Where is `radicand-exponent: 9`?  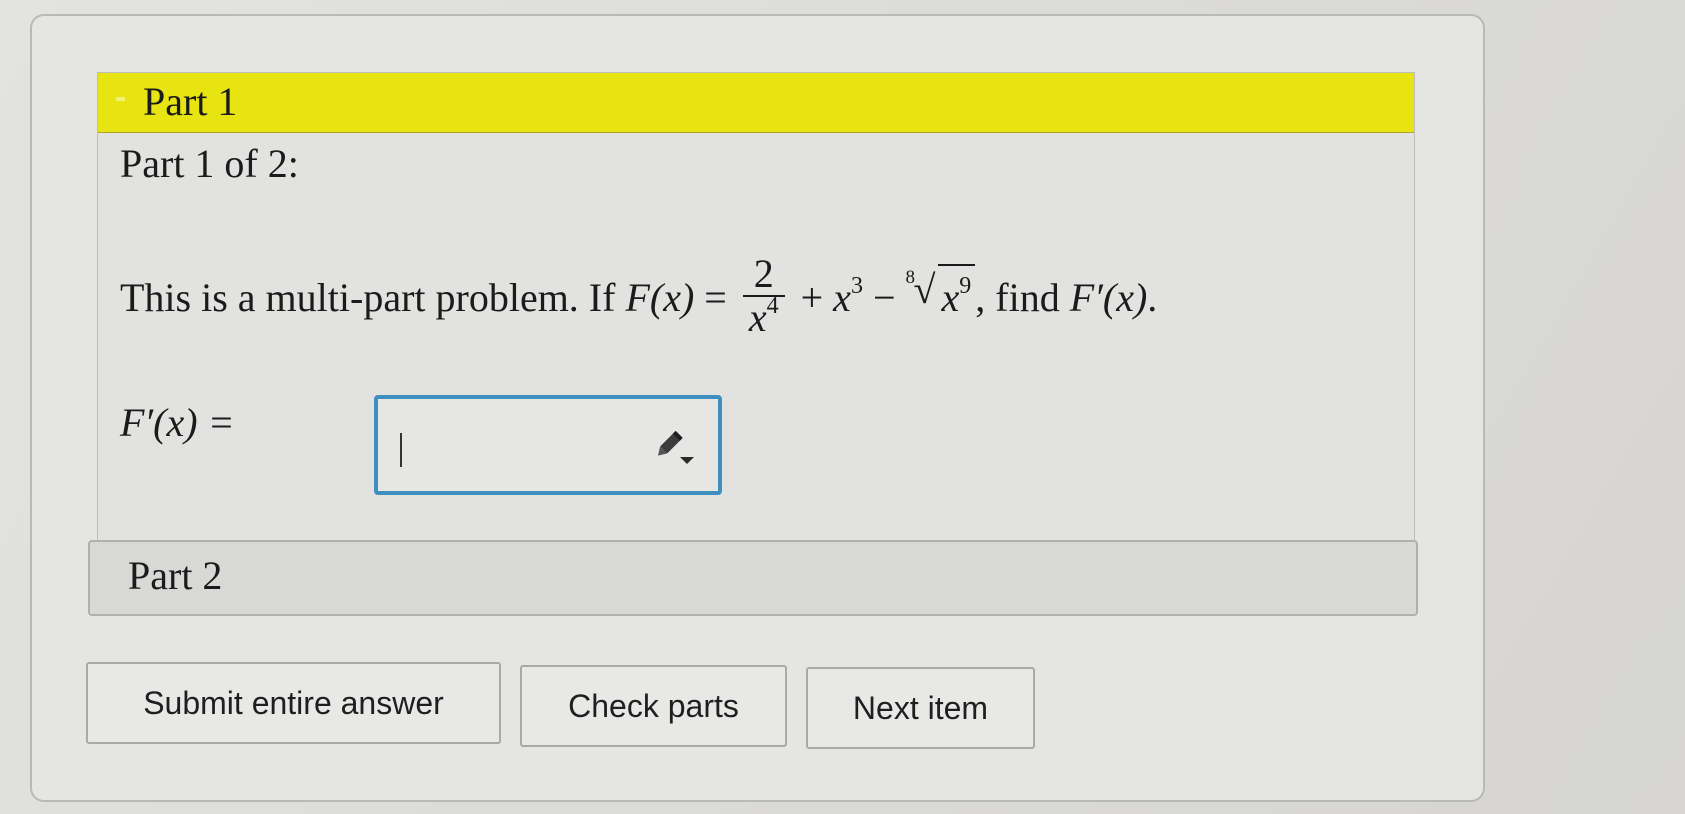
radicand-exponent: 9 is located at coordinates (965, 286).